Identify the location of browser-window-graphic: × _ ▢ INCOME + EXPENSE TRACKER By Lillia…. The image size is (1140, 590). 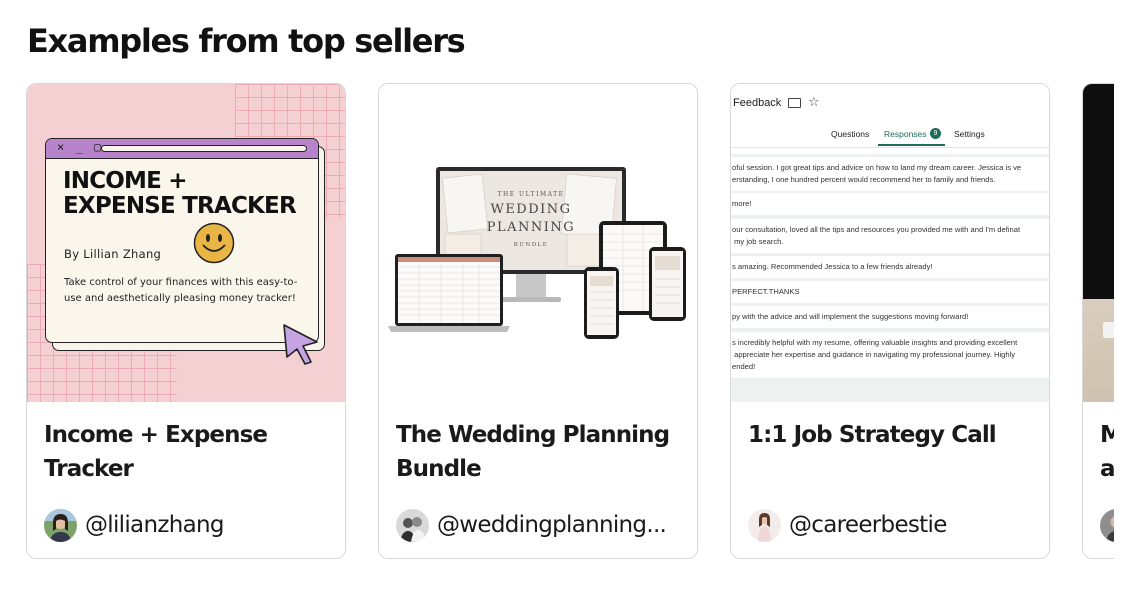
(182, 240).